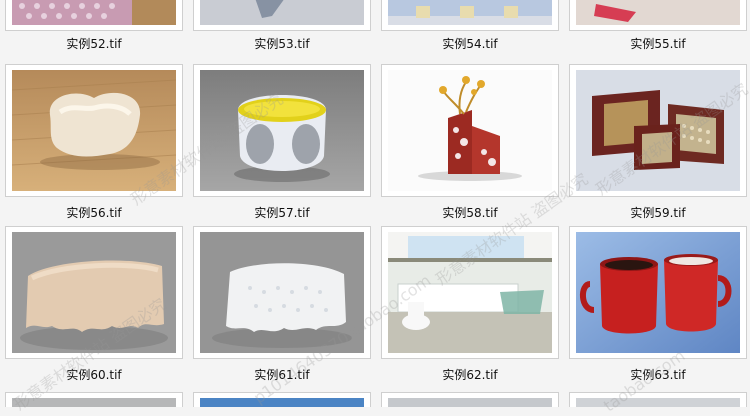 This screenshot has width=750, height=416. What do you see at coordinates (94, 44) in the screenshot?
I see `file-name: 实例52.tif` at bounding box center [94, 44].